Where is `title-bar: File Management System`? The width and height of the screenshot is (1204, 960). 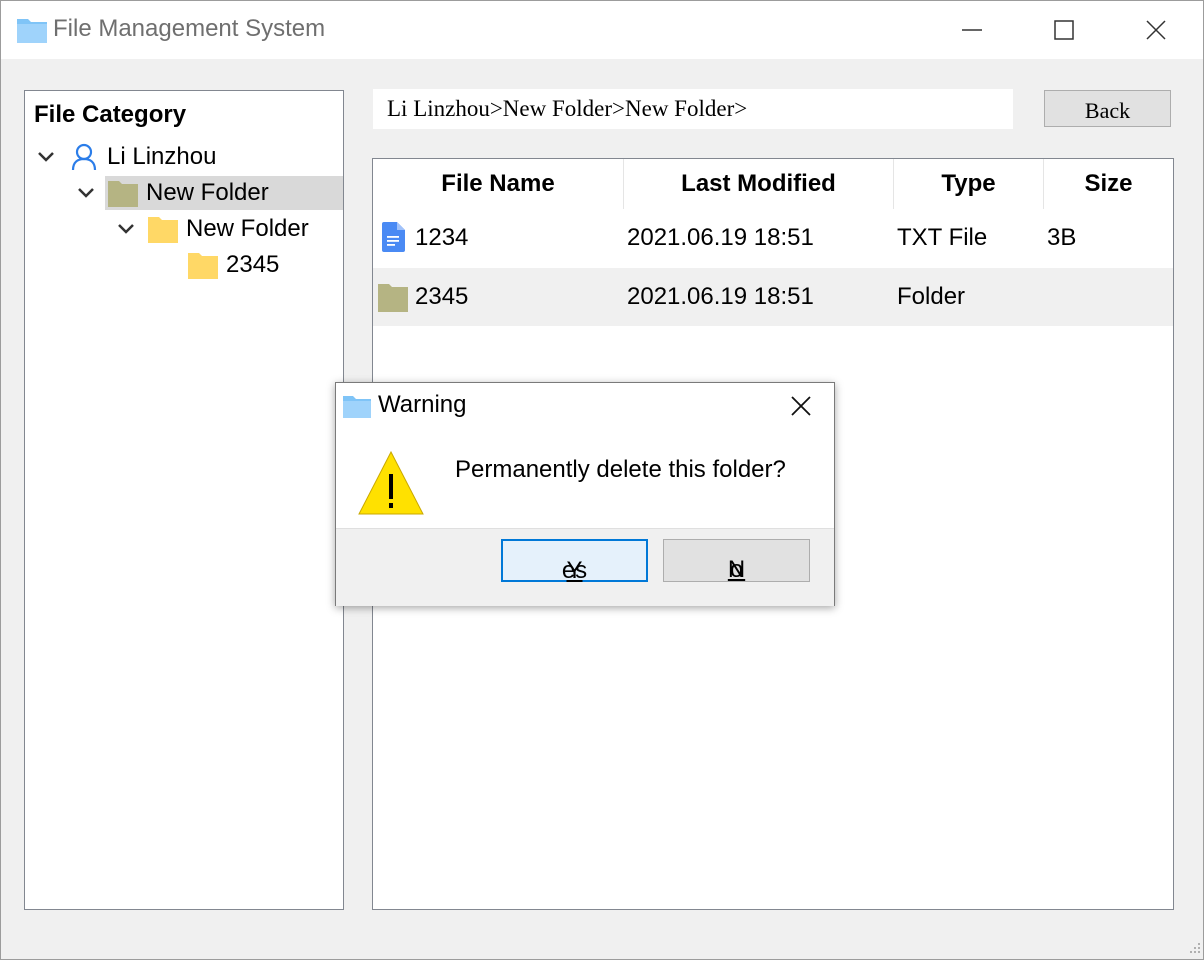
title-bar: File Management System is located at coordinates (602, 30).